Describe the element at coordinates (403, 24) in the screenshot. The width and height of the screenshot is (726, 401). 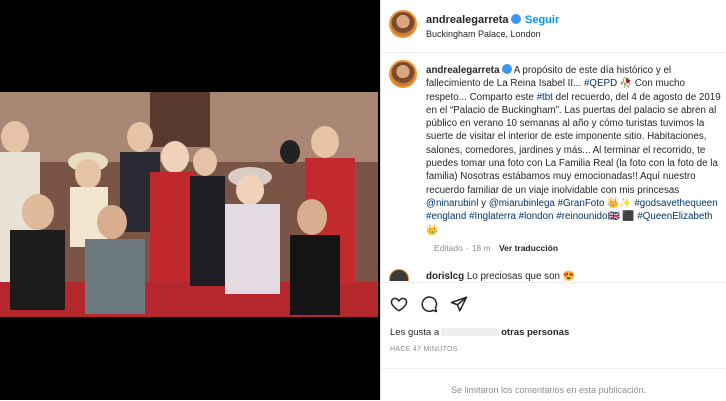
I see `author-avatar` at that location.